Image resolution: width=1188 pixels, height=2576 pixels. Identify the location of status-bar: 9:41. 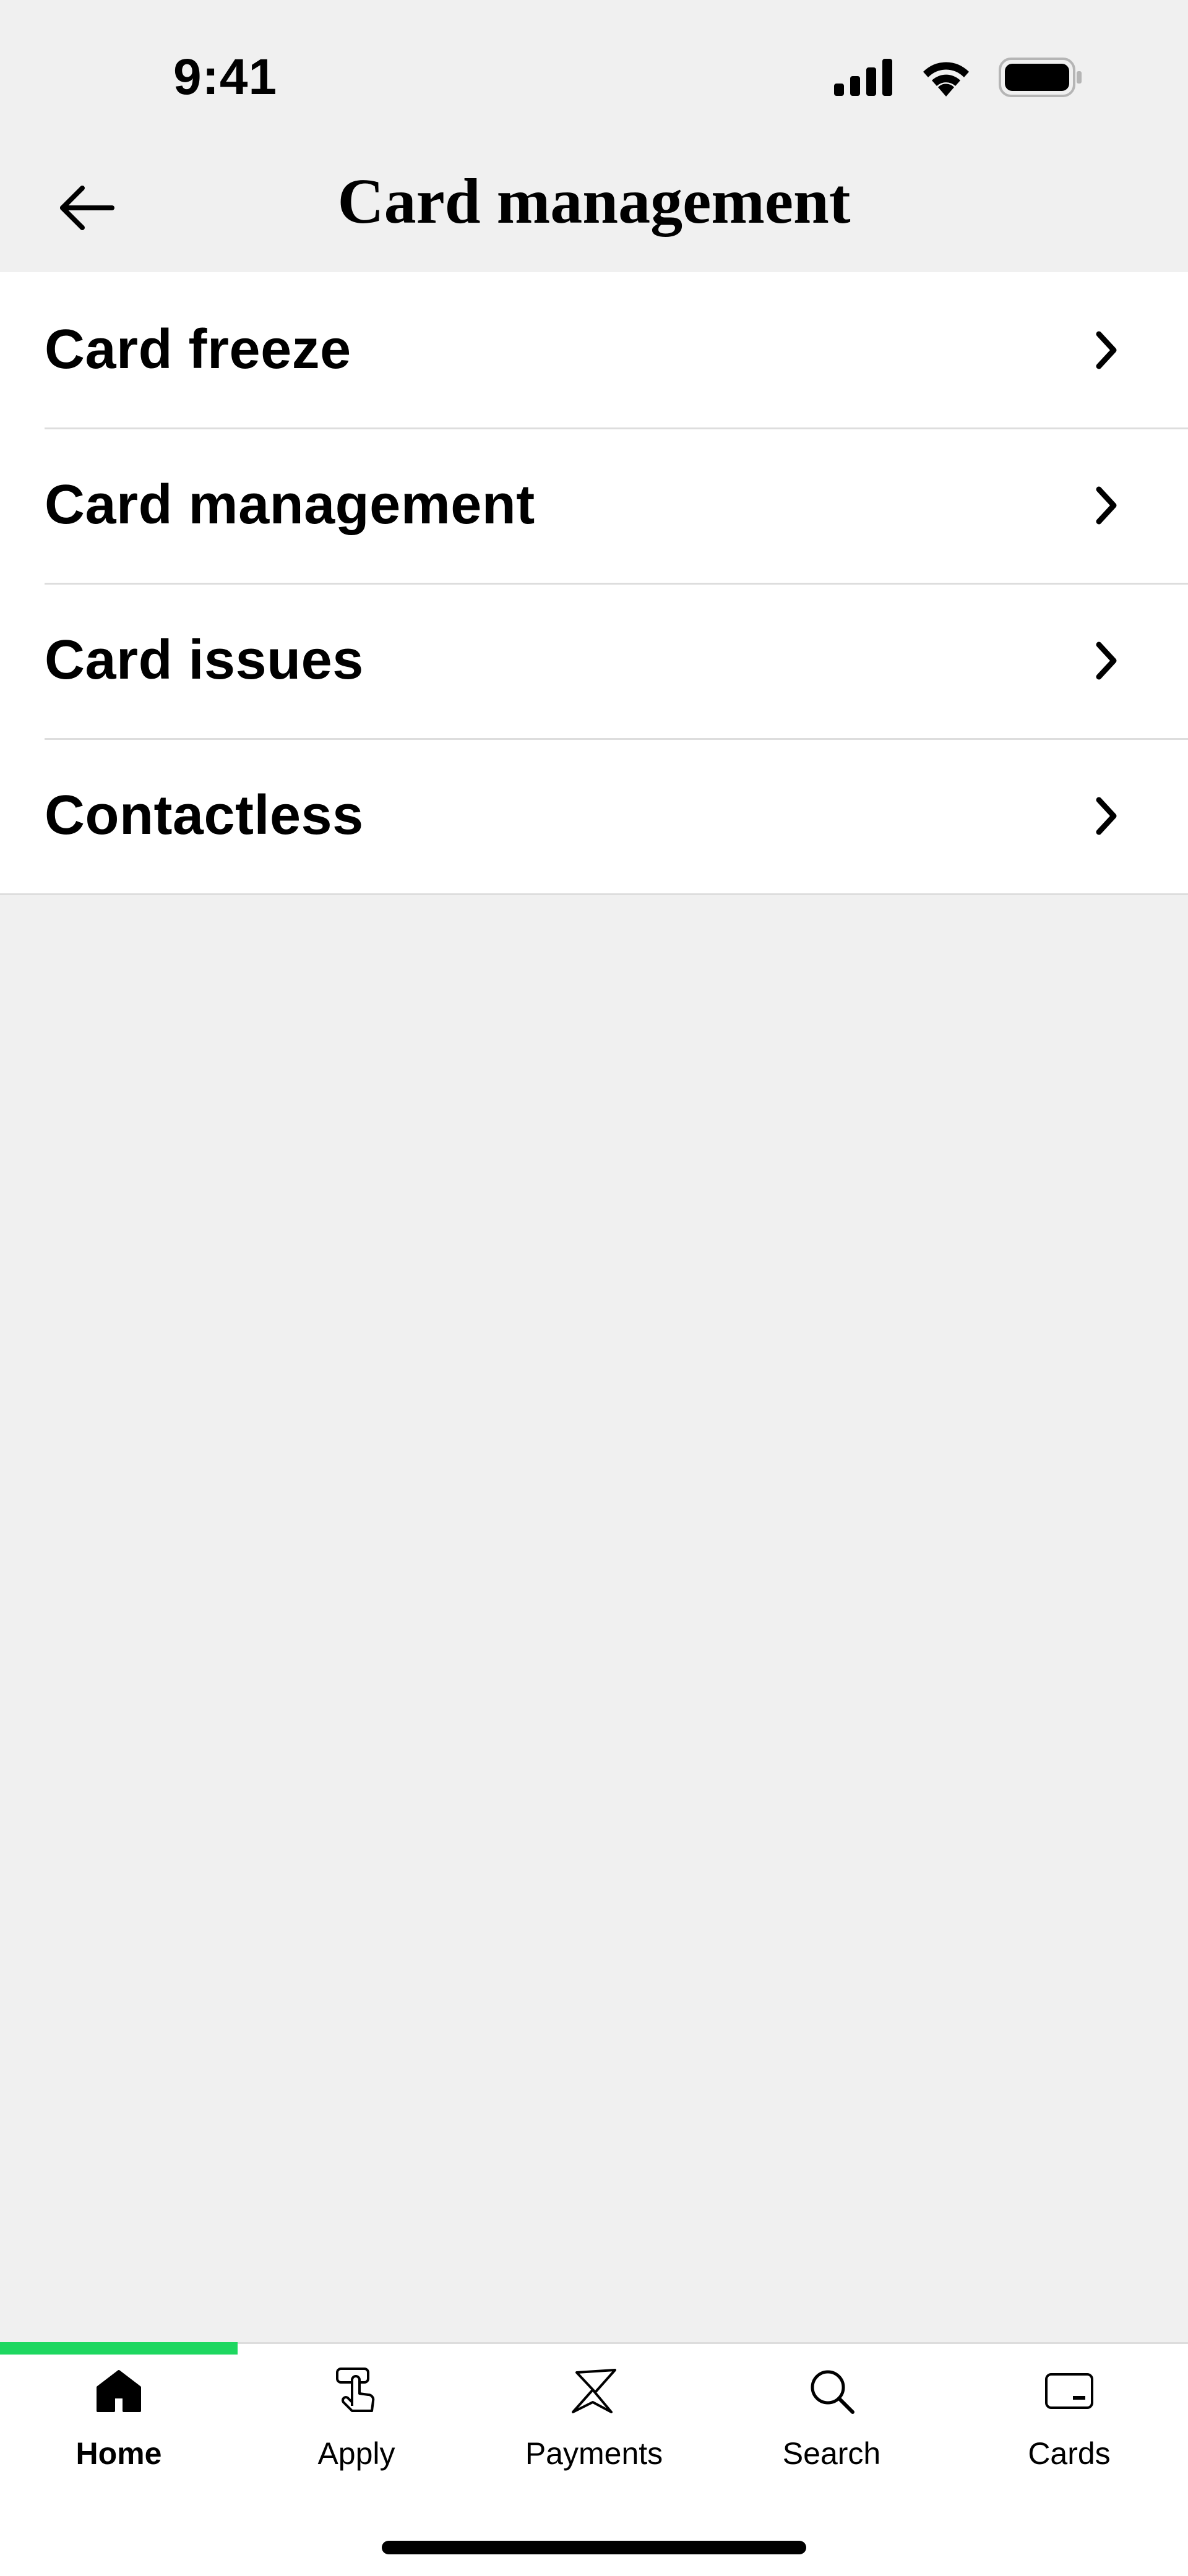
(594, 71).